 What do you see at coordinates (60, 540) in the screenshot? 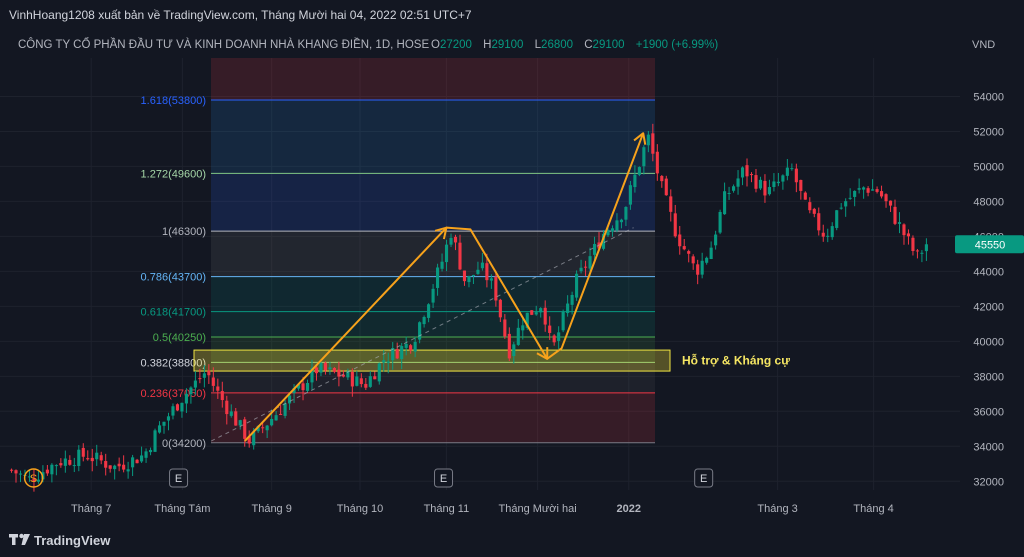
I see `tradingview-logo: TradingView` at bounding box center [60, 540].